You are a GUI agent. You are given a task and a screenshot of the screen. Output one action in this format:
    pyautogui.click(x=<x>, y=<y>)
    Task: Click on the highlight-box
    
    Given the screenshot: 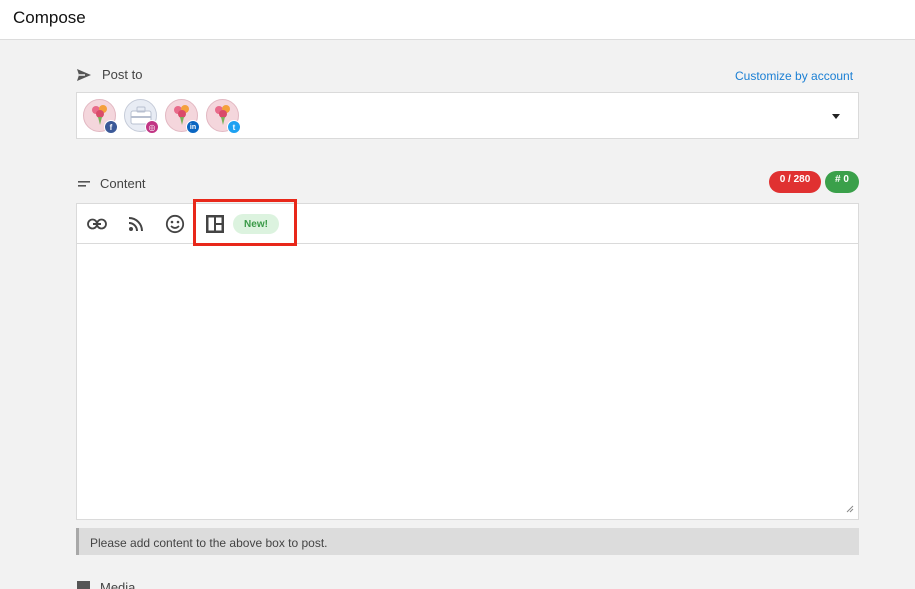 What is the action you would take?
    pyautogui.click(x=245, y=222)
    